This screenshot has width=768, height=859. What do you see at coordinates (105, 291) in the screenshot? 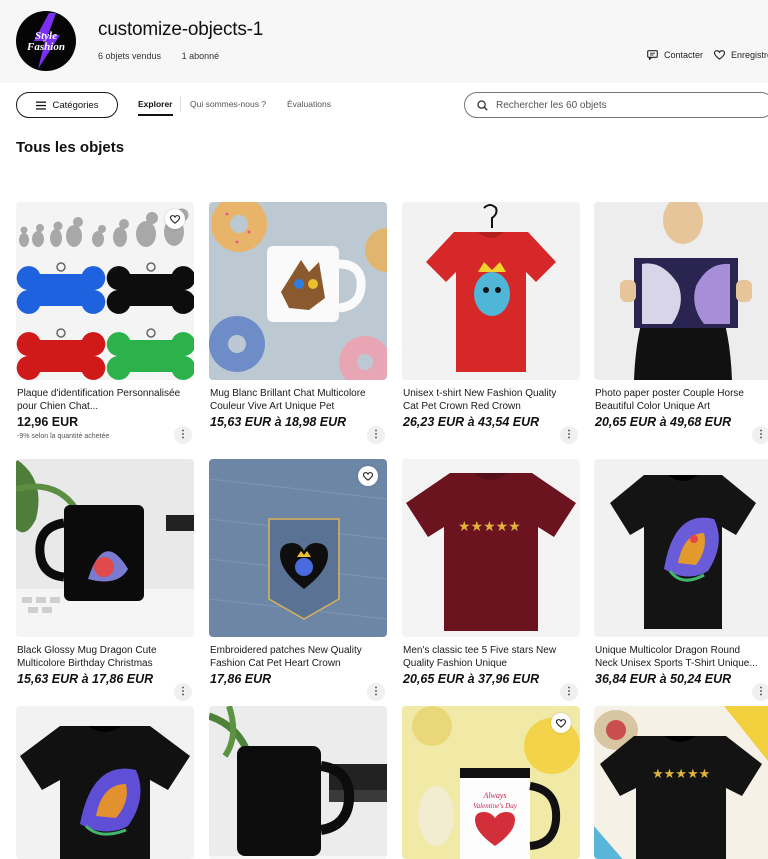
I see `product-image-pet-tags` at bounding box center [105, 291].